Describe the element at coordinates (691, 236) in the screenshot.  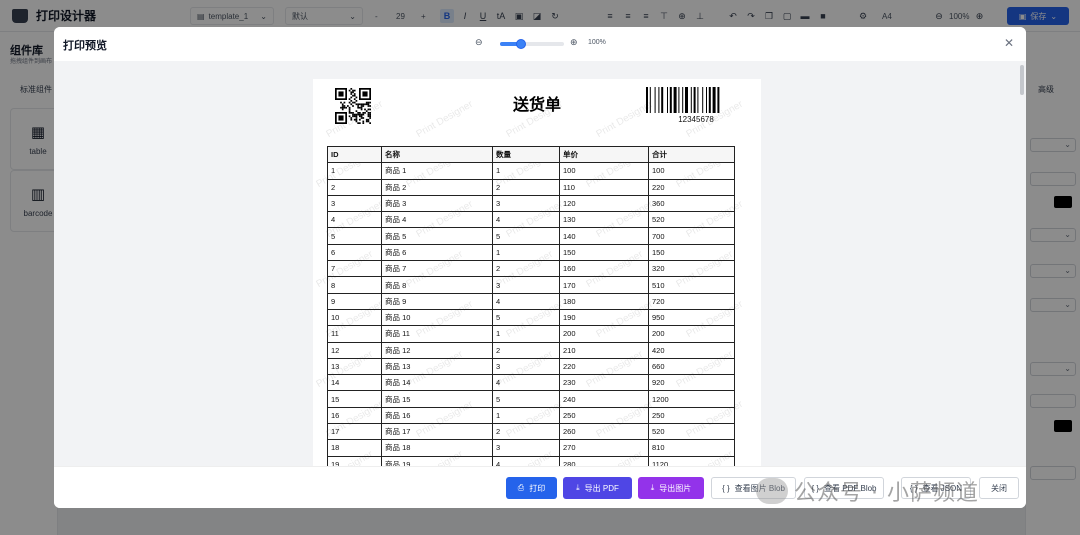
I see `table-cell: 700` at that location.